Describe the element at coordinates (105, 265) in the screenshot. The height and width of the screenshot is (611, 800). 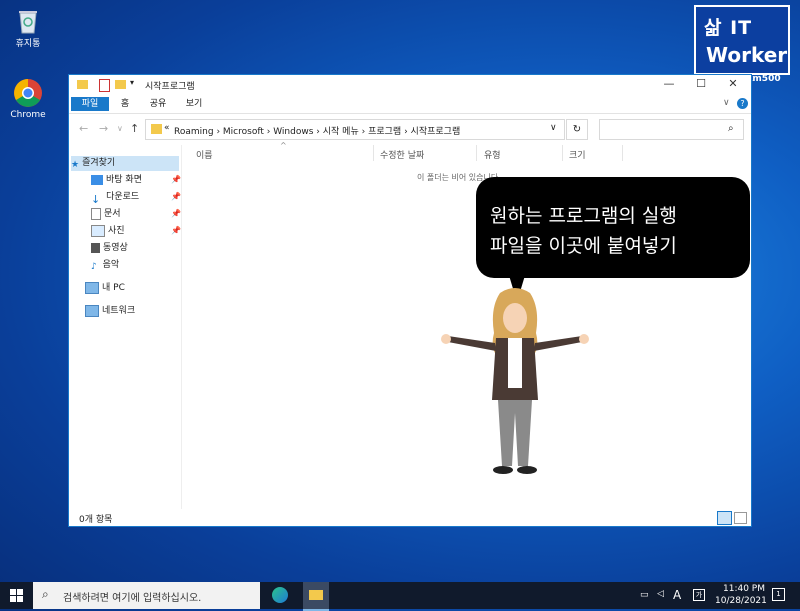
I see `nav-item-music: ♪ 음악` at that location.